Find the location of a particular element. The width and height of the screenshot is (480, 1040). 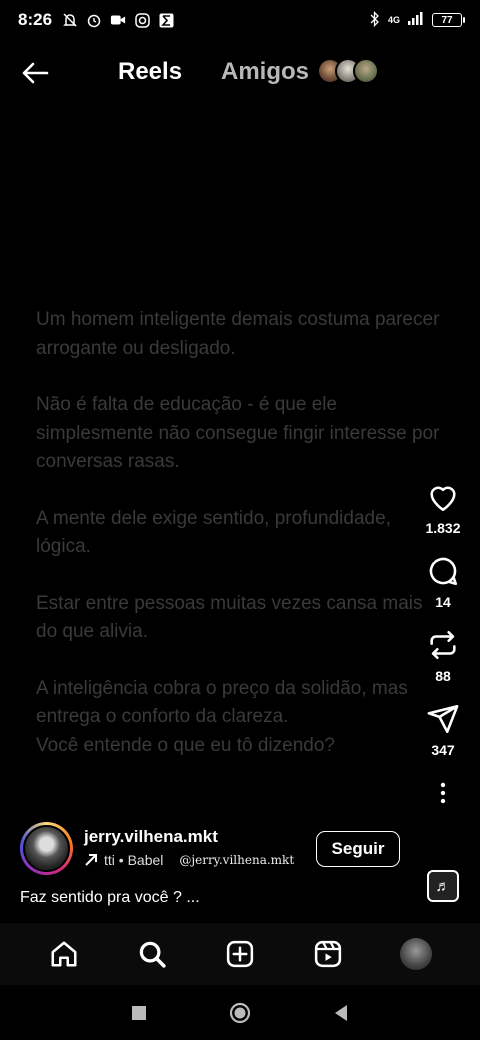

search-icon is located at coordinates (152, 954).